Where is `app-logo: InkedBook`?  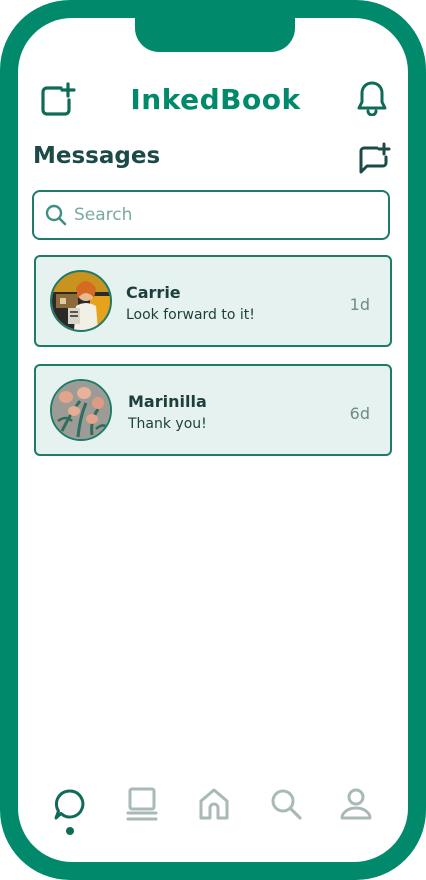 app-logo: InkedBook is located at coordinates (215, 99).